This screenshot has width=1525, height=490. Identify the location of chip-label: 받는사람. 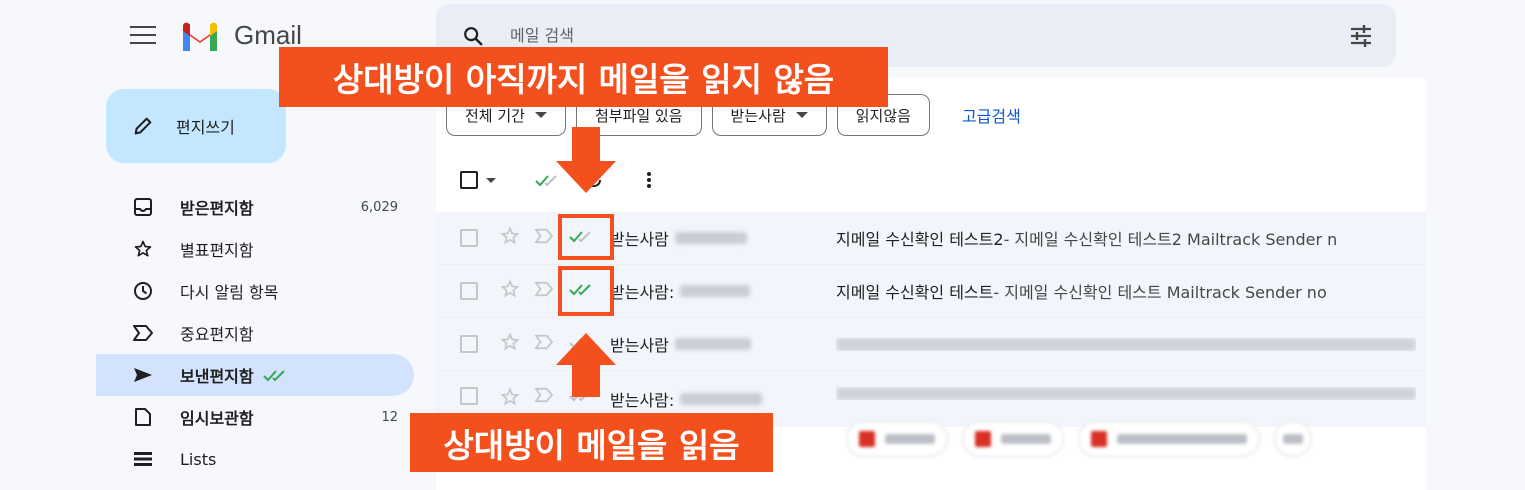
(758, 115).